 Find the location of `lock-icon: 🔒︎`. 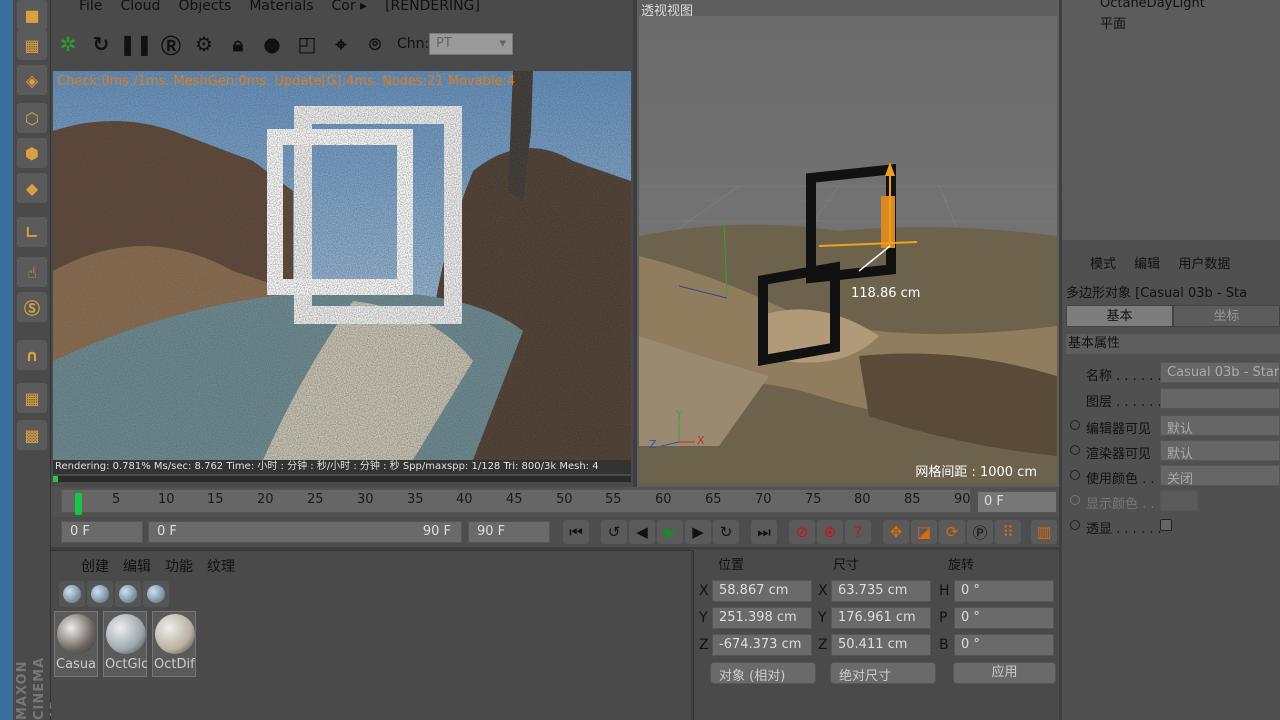

lock-icon: 🔒︎ is located at coordinates (238, 44).